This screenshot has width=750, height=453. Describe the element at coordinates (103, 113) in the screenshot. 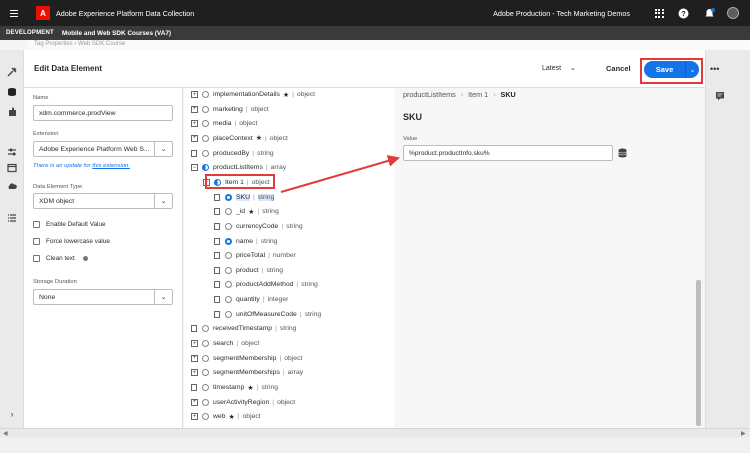

I see `name-field: xdm.commerce.prodView` at that location.